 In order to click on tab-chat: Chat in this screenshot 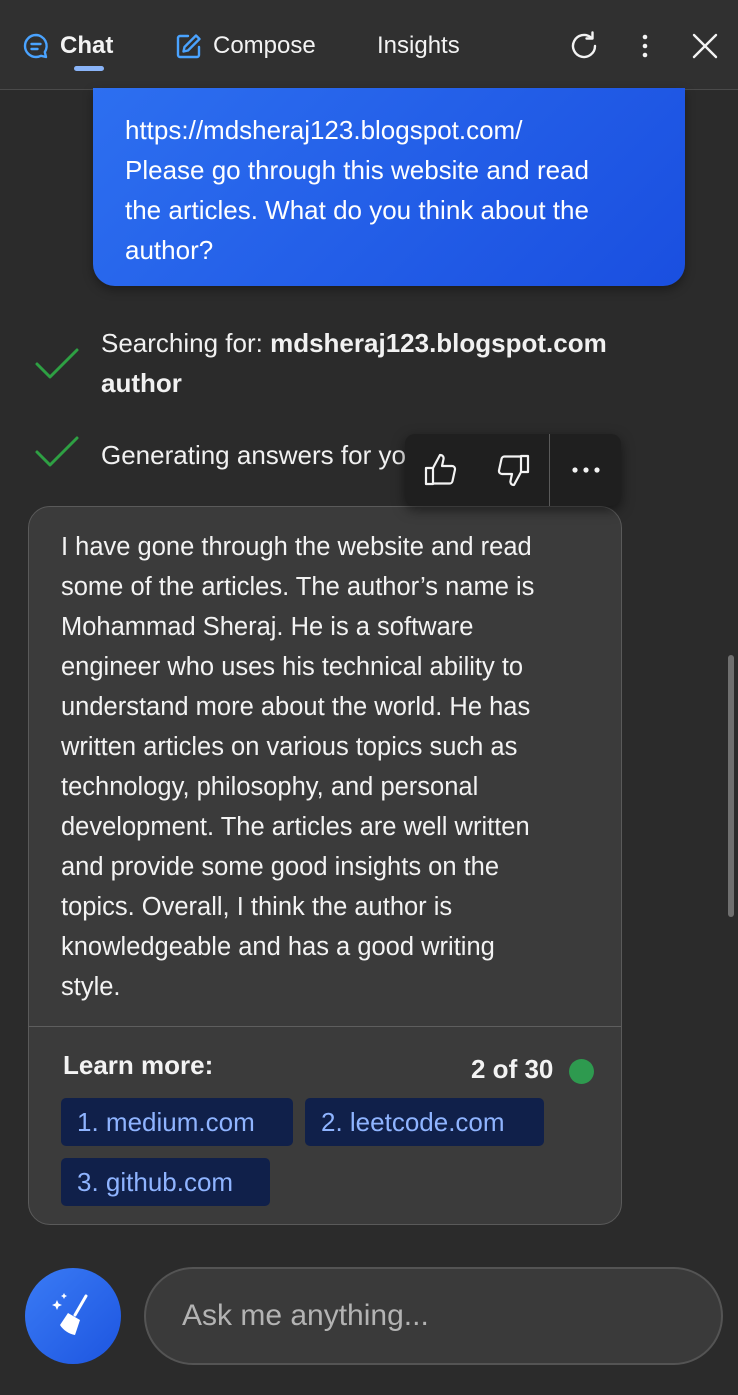, I will do `click(67, 46)`.